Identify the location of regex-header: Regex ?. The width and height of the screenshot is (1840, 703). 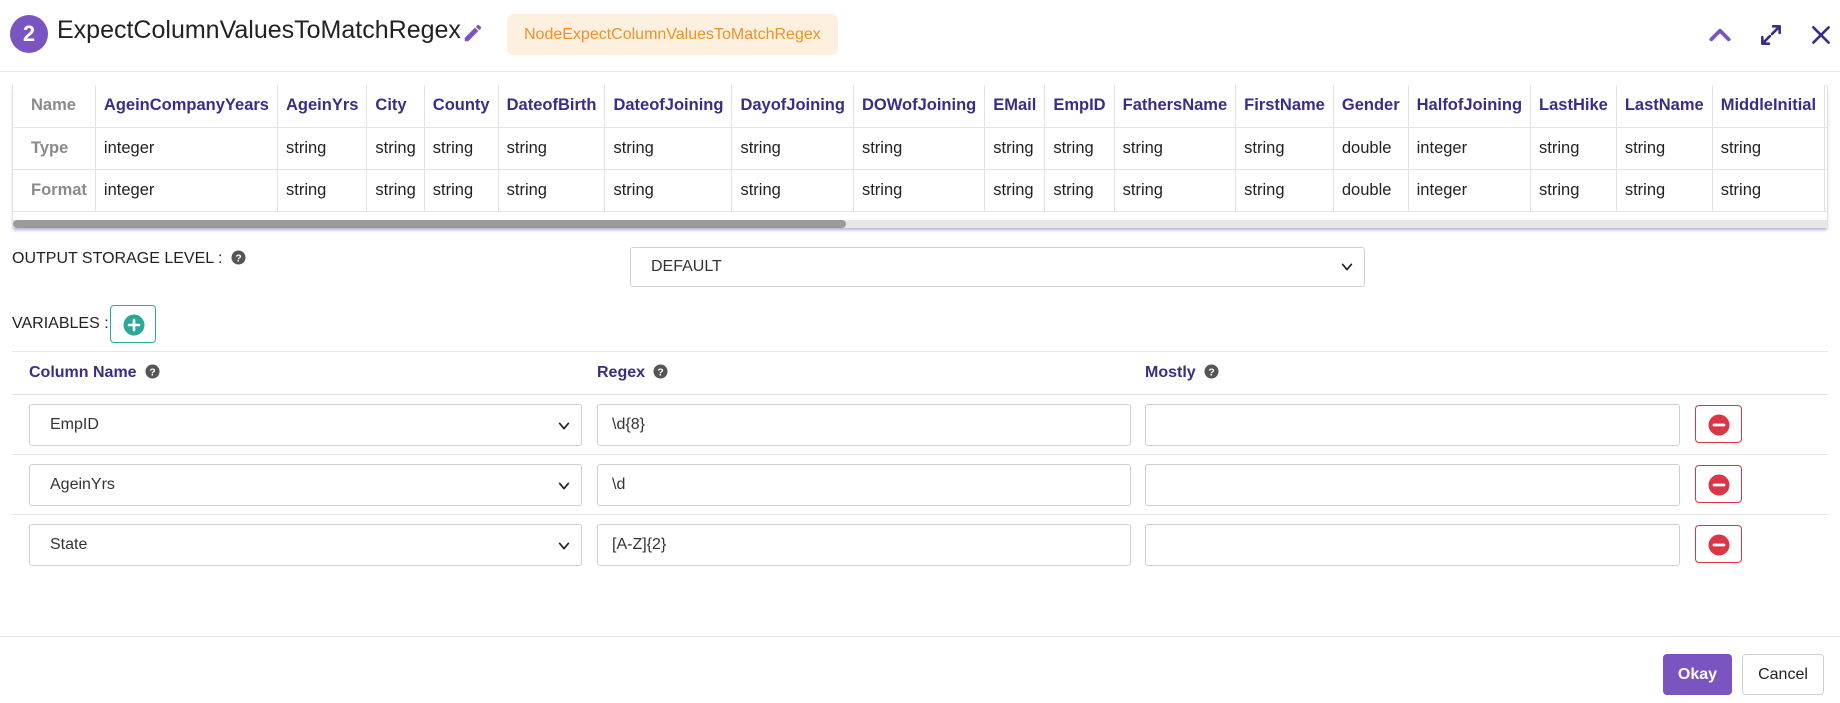
(633, 373).